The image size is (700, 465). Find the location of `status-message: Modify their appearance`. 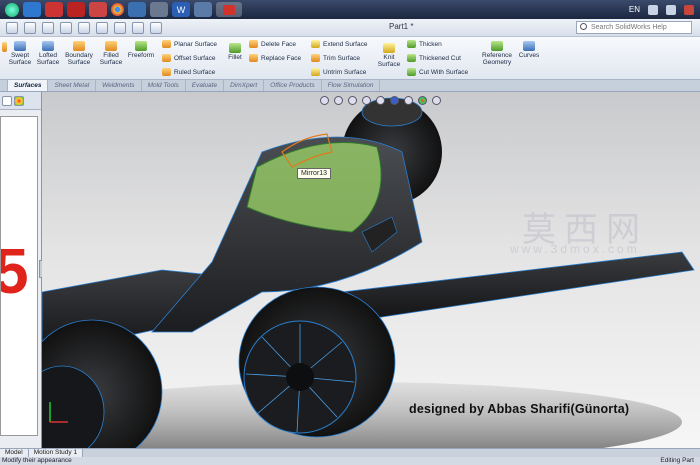

status-message: Modify their appearance is located at coordinates (37, 460).